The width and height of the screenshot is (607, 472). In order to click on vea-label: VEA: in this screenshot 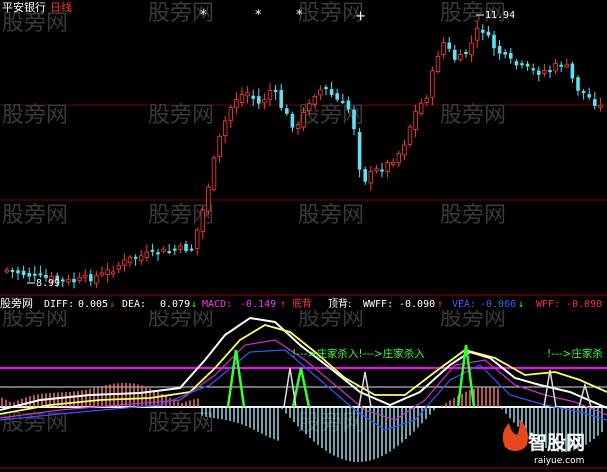, I will do `click(464, 304)`.